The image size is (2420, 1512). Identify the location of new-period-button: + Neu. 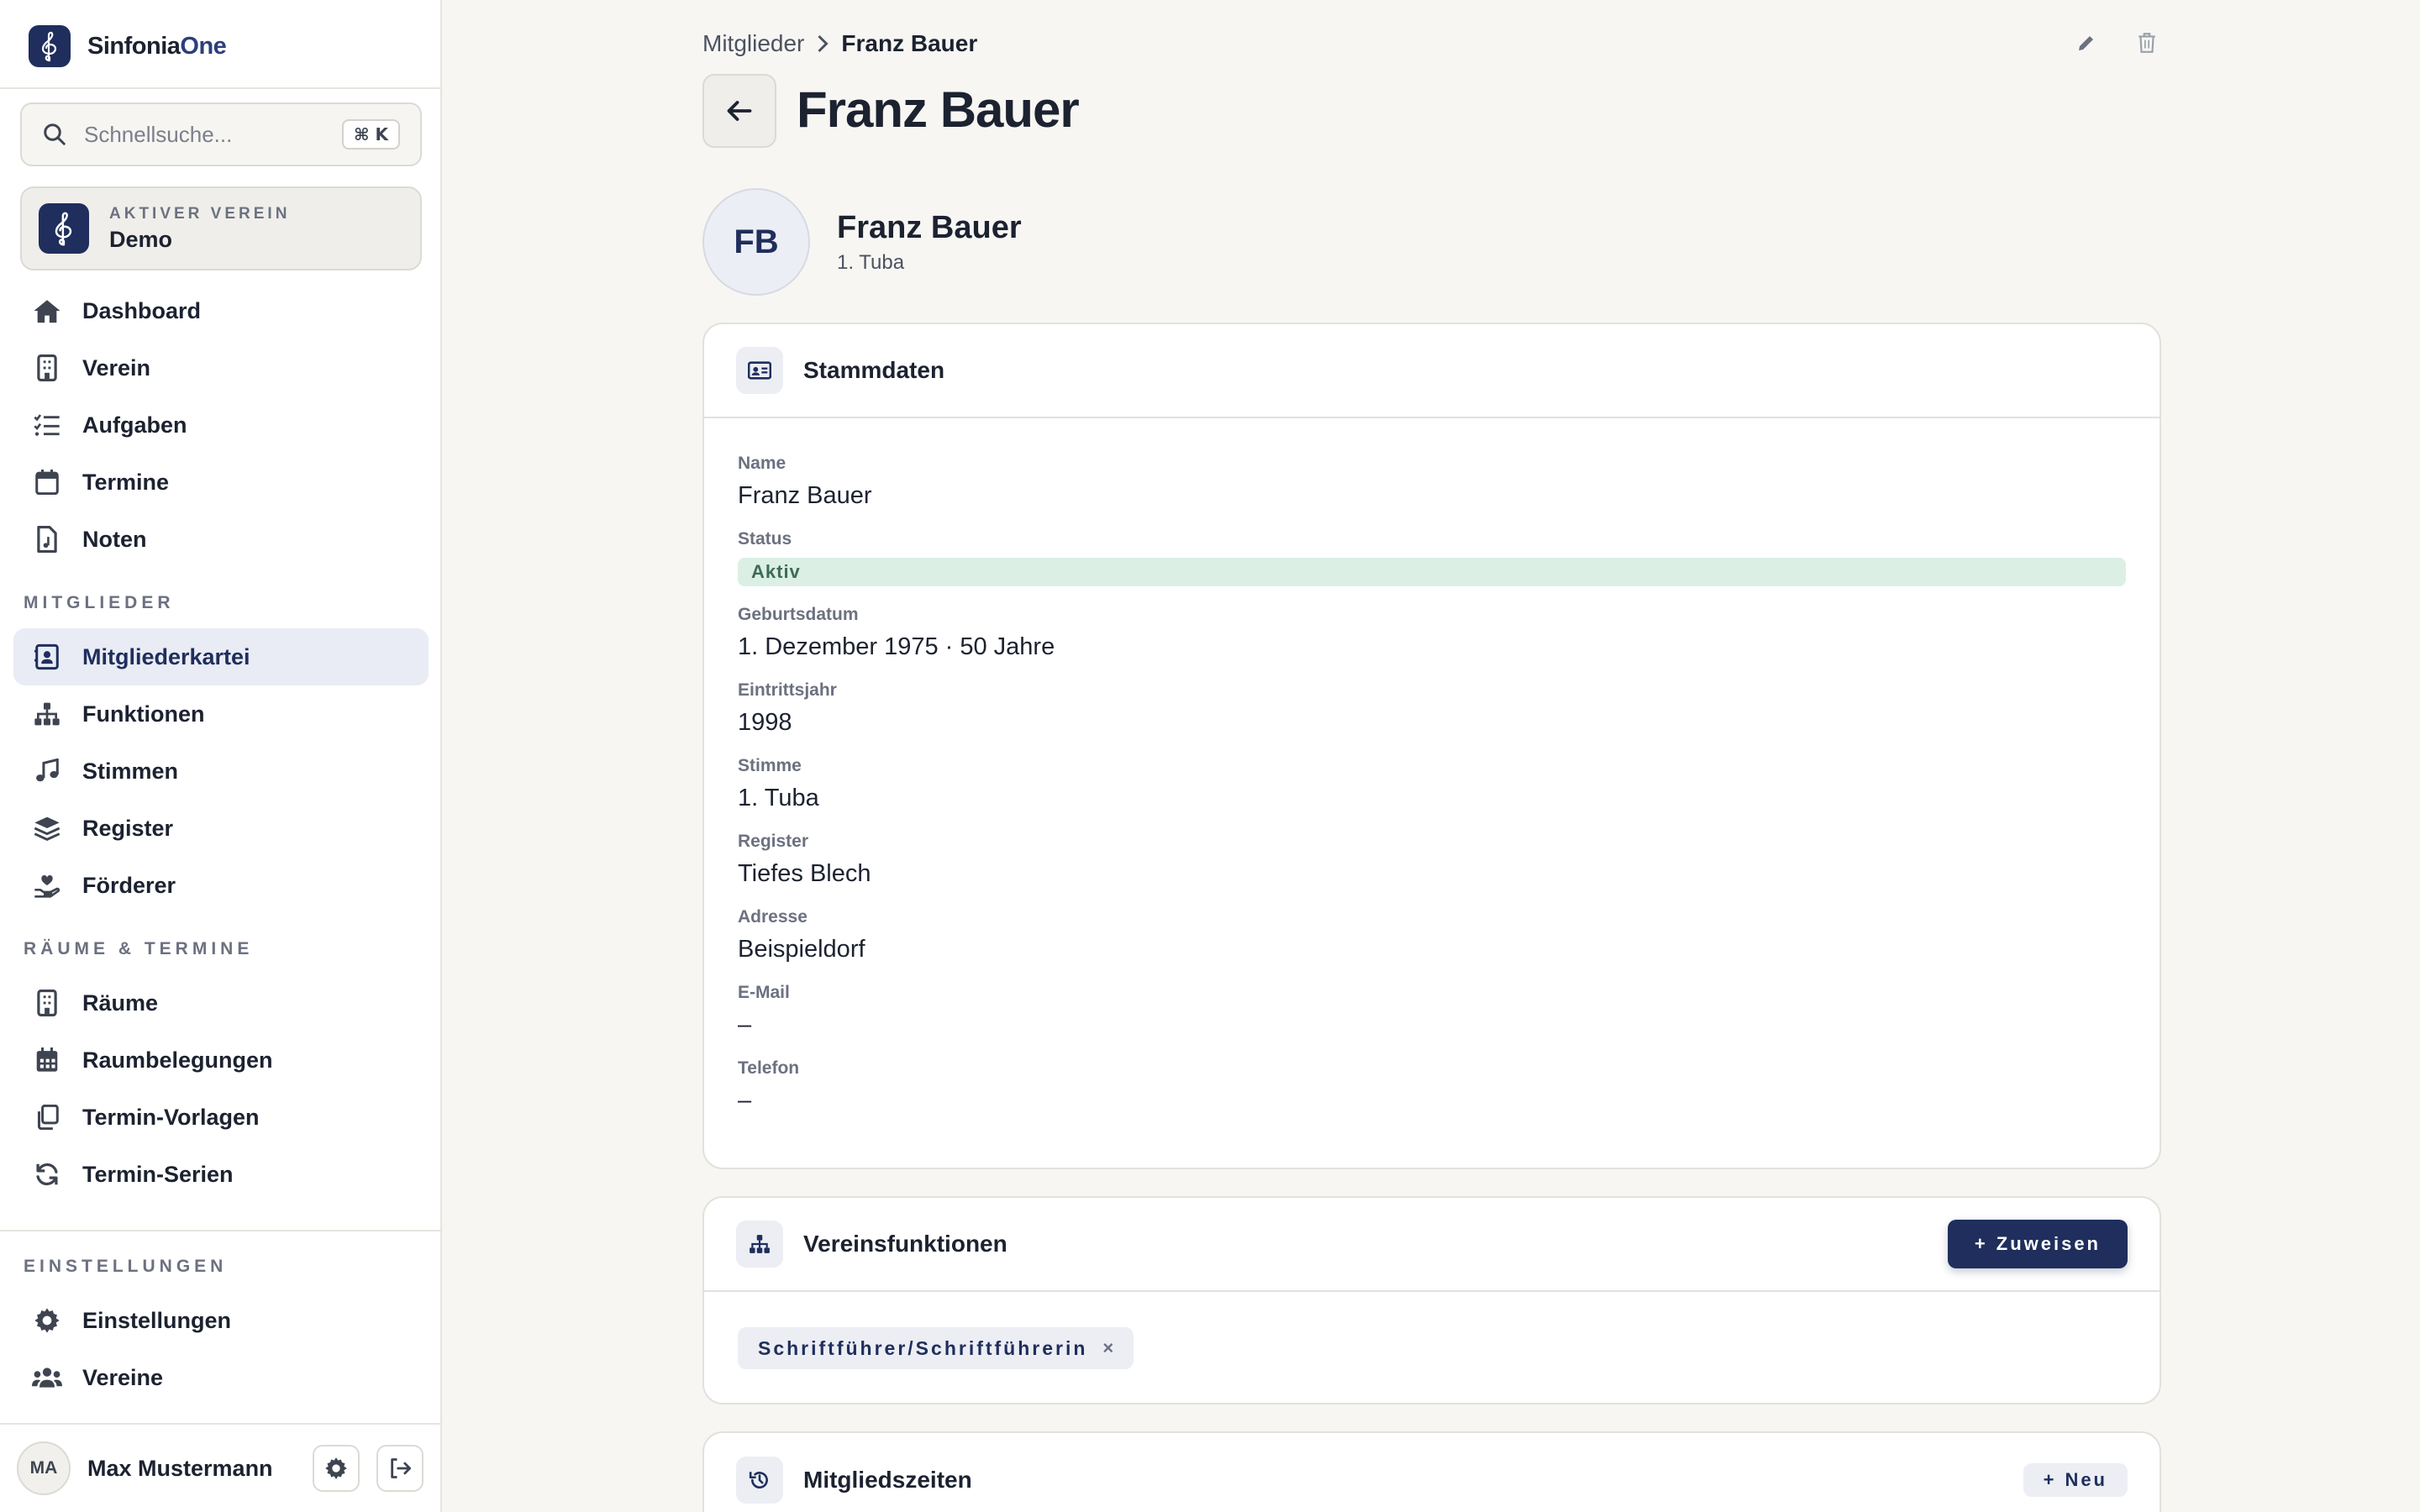
(2075, 1480).